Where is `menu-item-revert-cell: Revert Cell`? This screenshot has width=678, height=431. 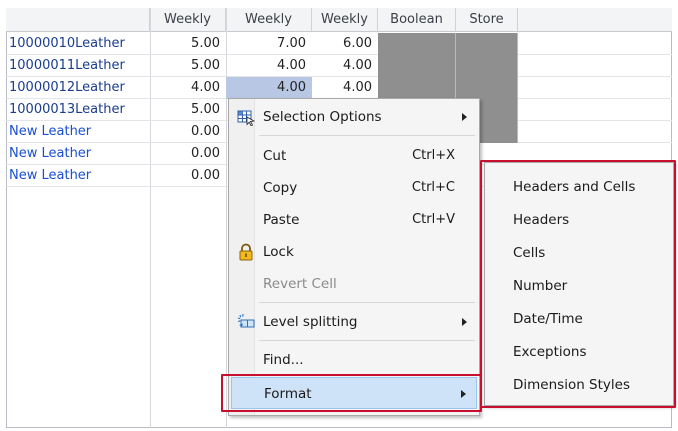
menu-item-revert-cell: Revert Cell is located at coordinates (354, 284).